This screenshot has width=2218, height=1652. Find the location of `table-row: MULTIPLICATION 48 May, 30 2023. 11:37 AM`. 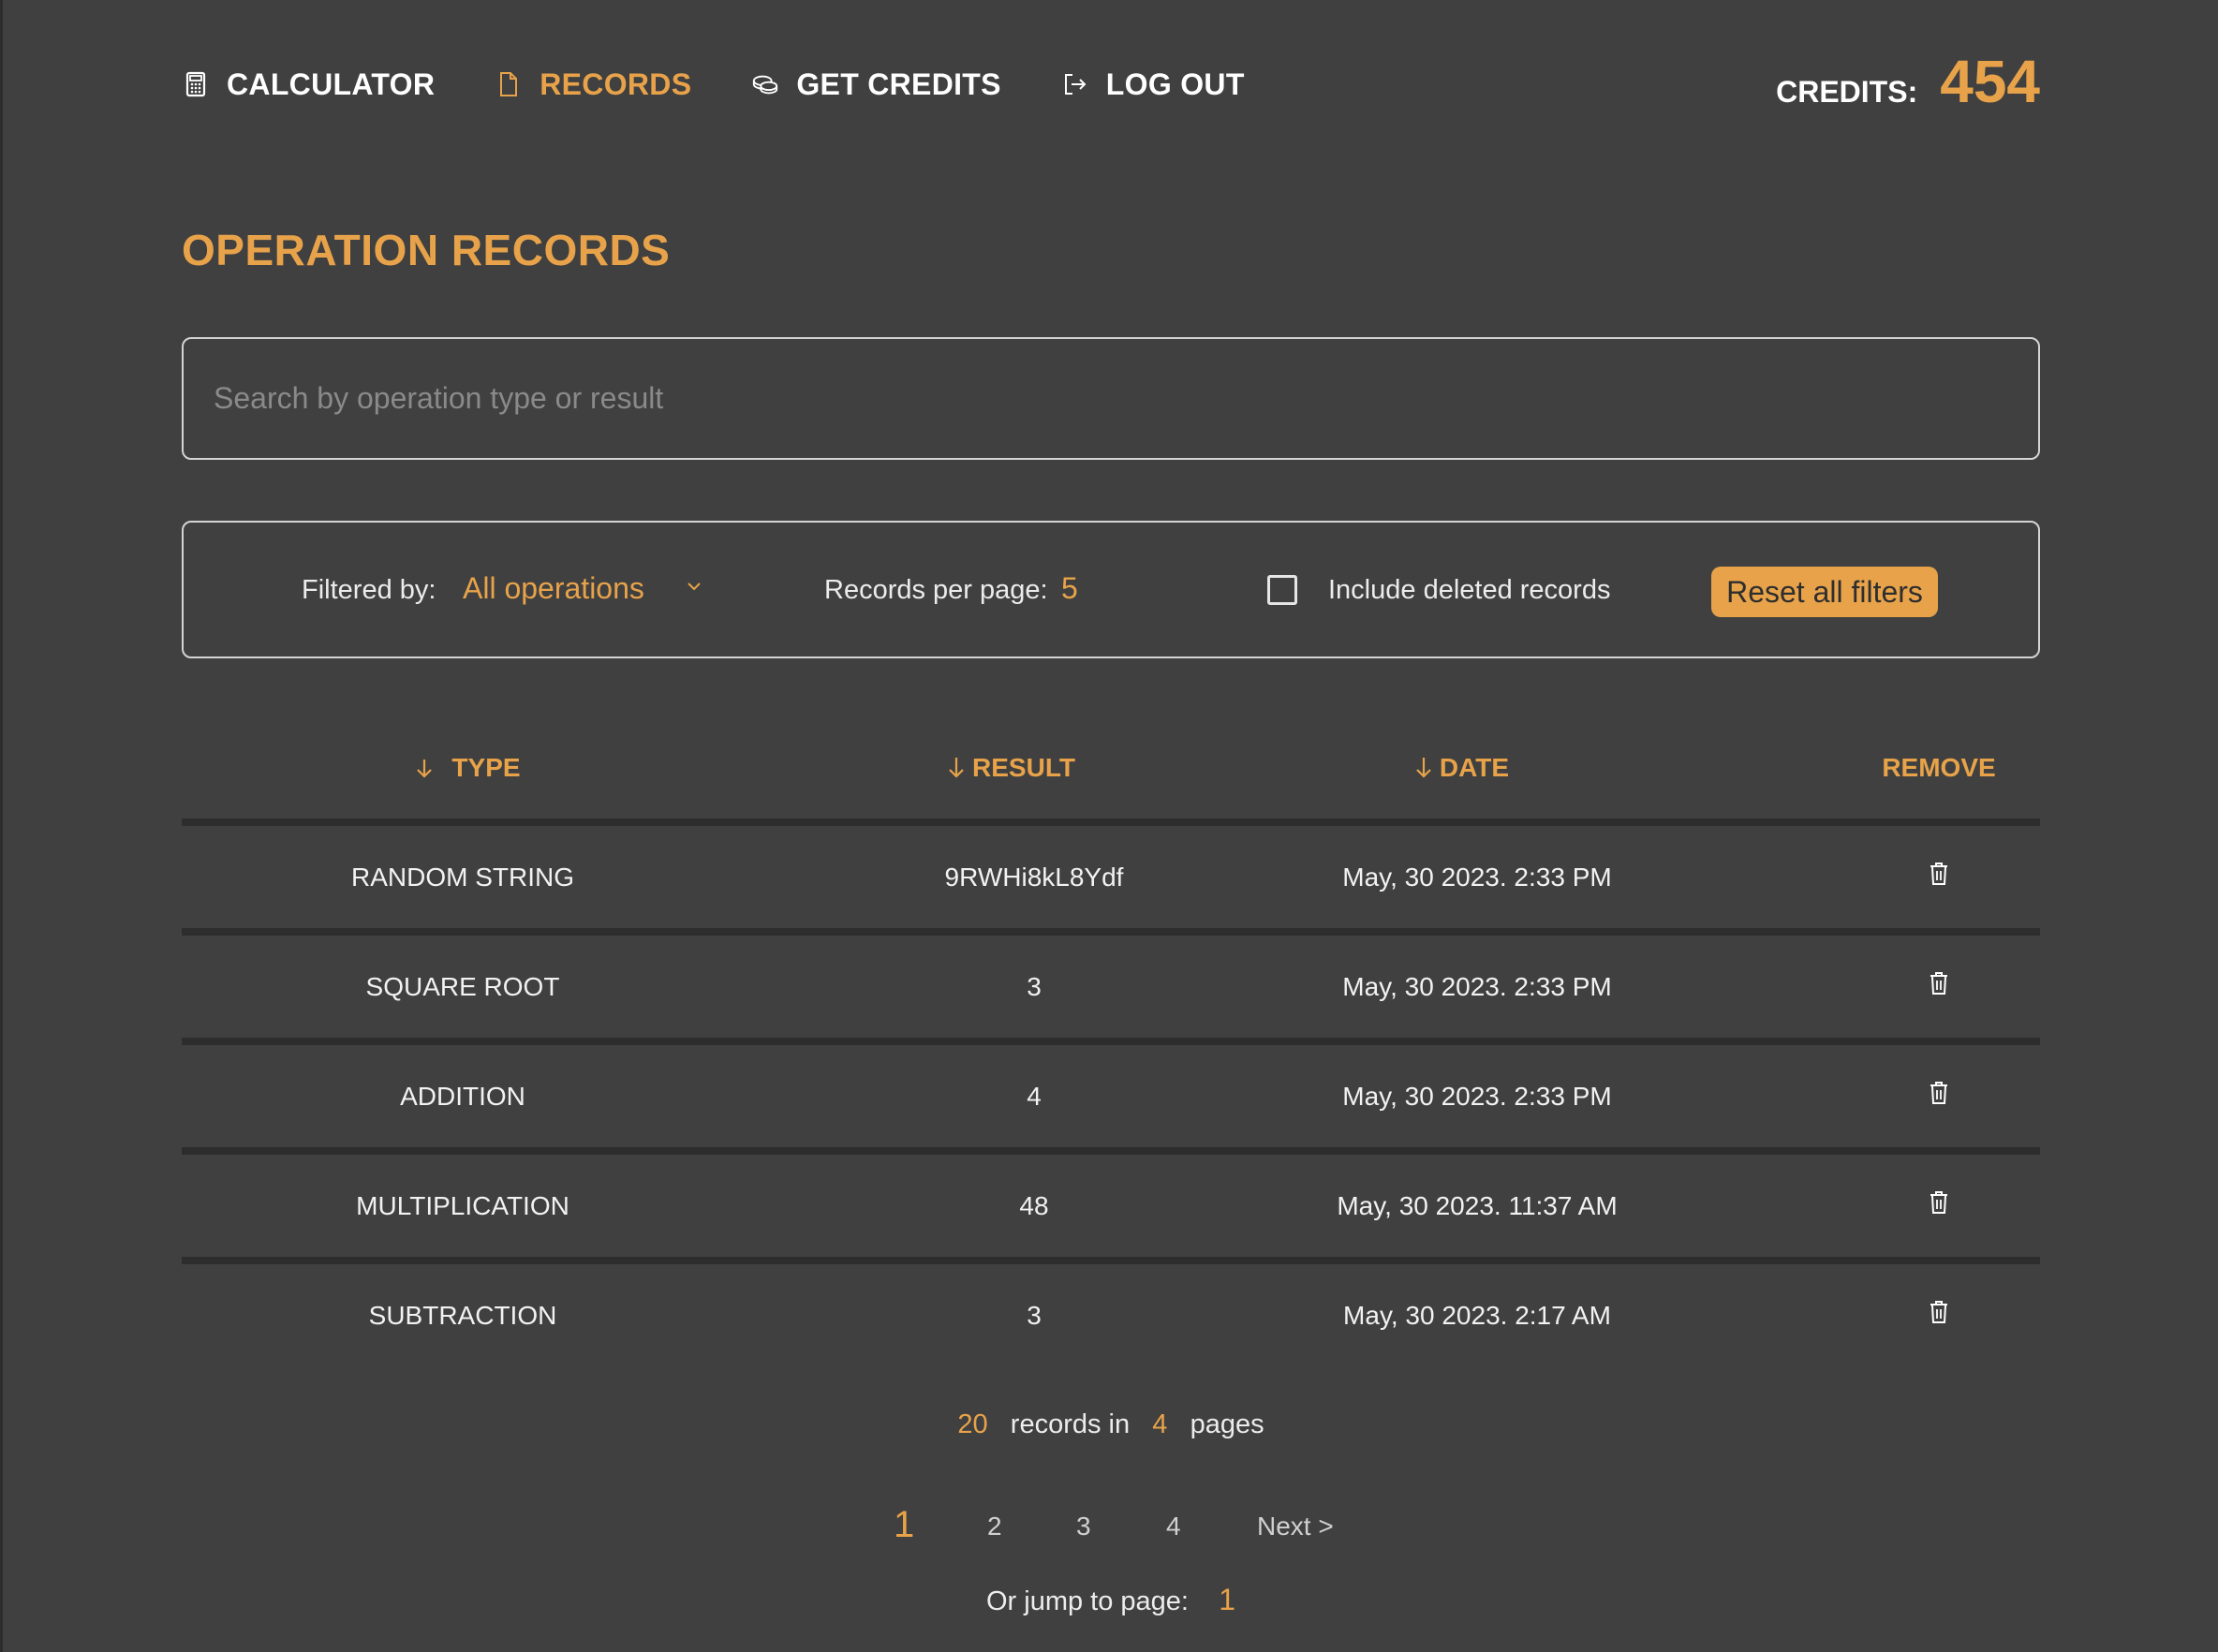

table-row: MULTIPLICATION 48 May, 30 2023. 11:37 AM is located at coordinates (1111, 1206).